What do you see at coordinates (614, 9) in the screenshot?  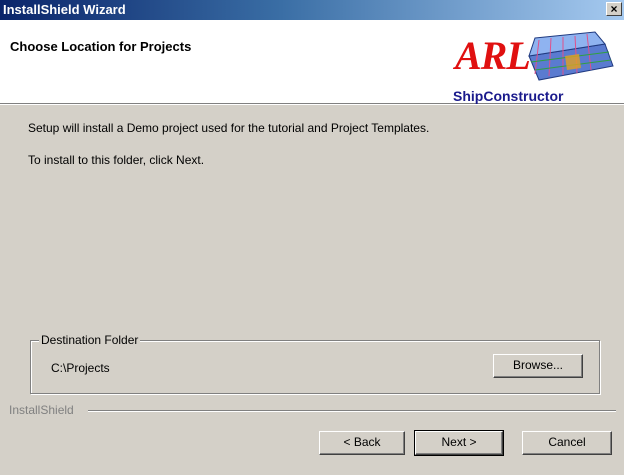 I see `close-icon: ×` at bounding box center [614, 9].